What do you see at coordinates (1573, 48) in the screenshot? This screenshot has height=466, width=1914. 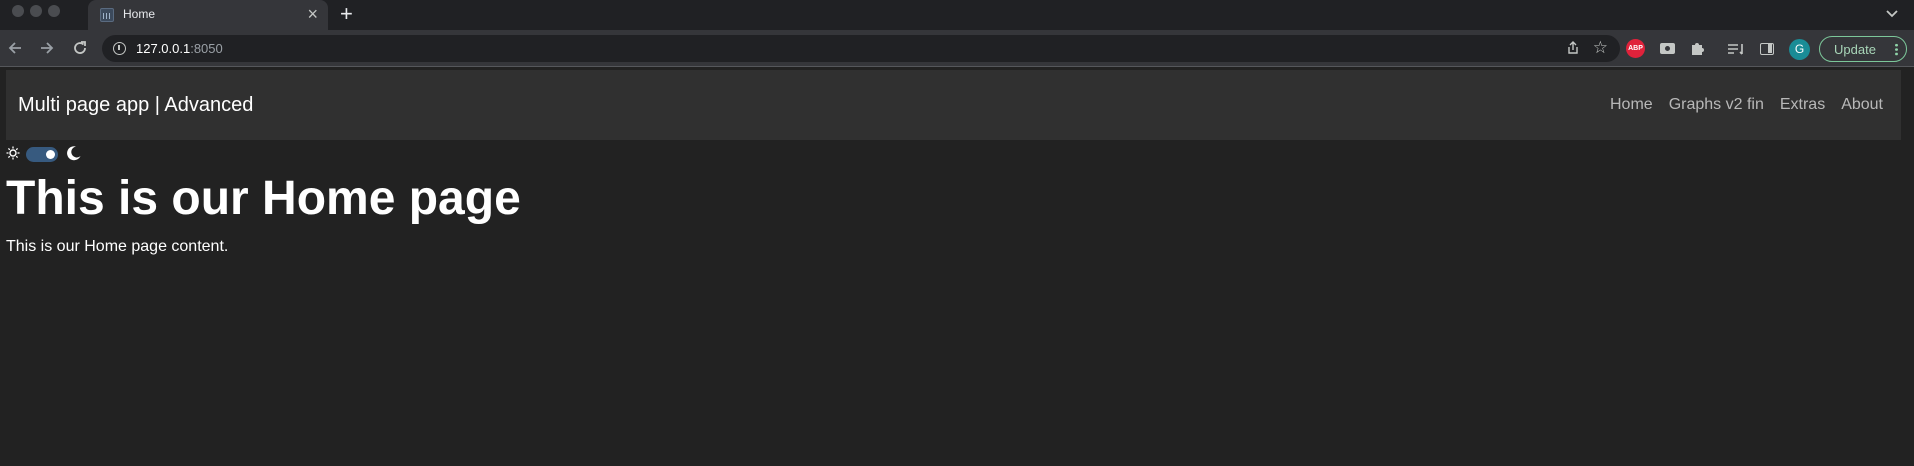 I see `share-icon` at bounding box center [1573, 48].